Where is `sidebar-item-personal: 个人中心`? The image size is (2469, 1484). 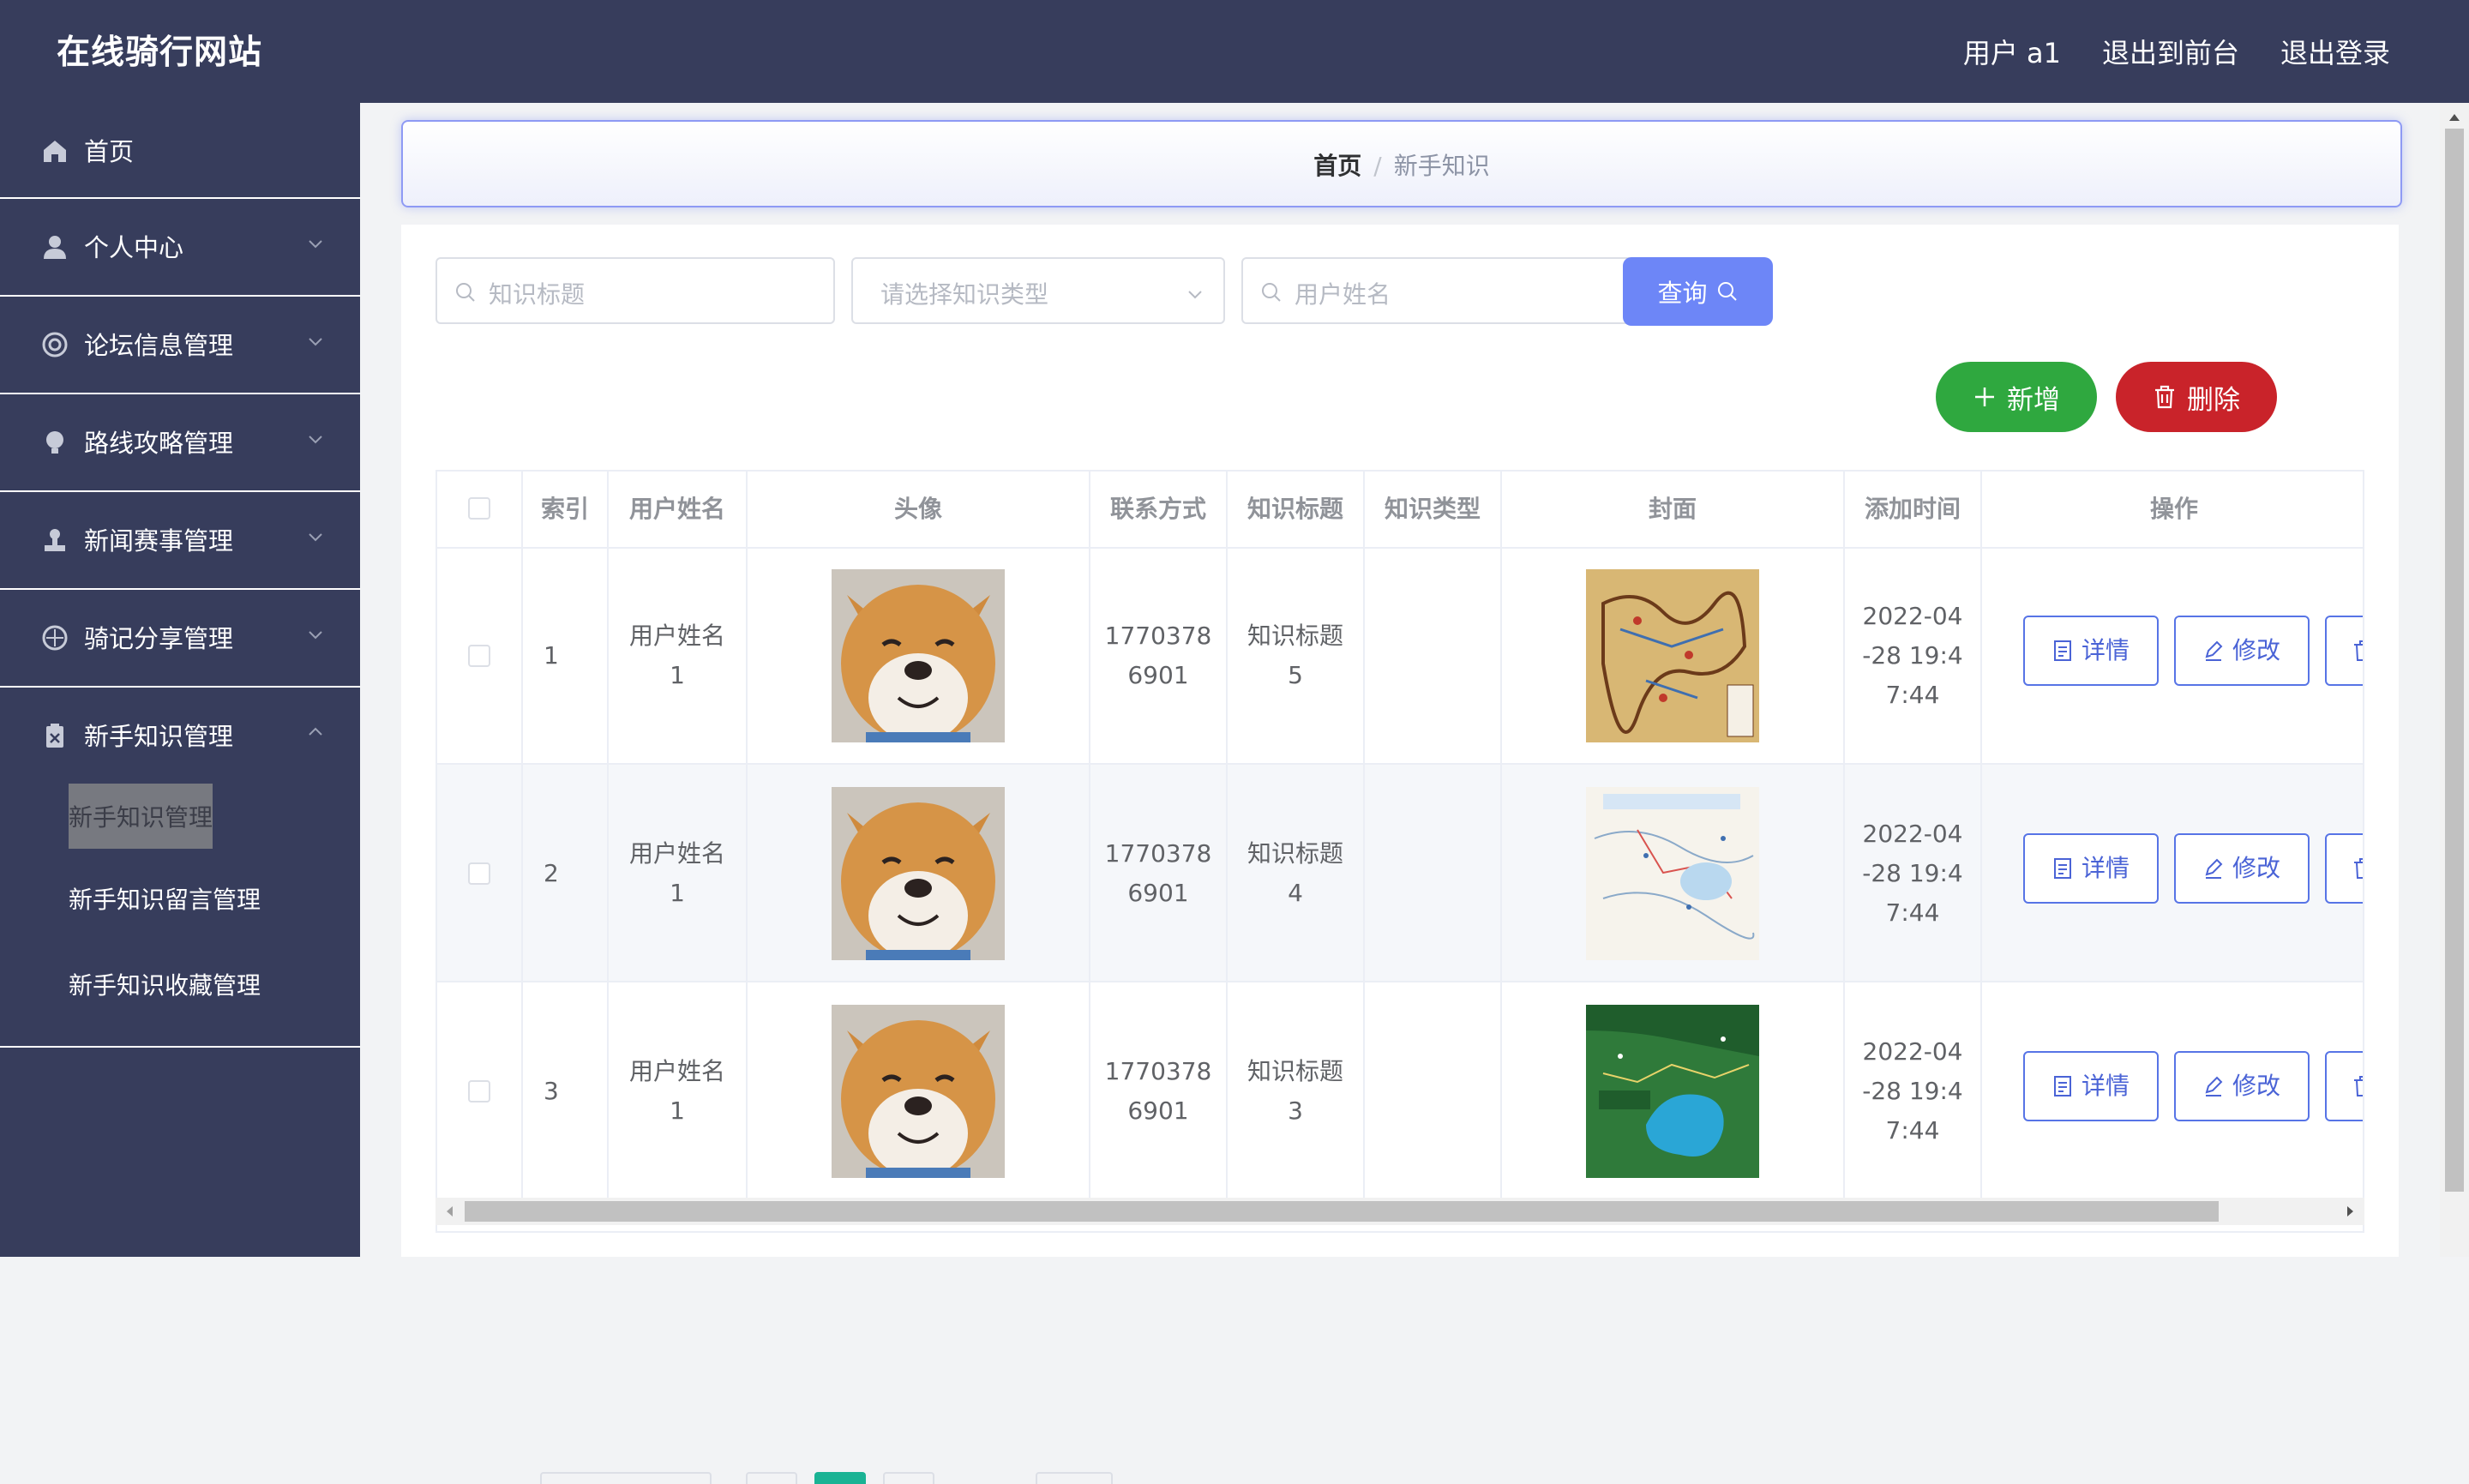
sidebar-item-personal: 个人中心 is located at coordinates (180, 248).